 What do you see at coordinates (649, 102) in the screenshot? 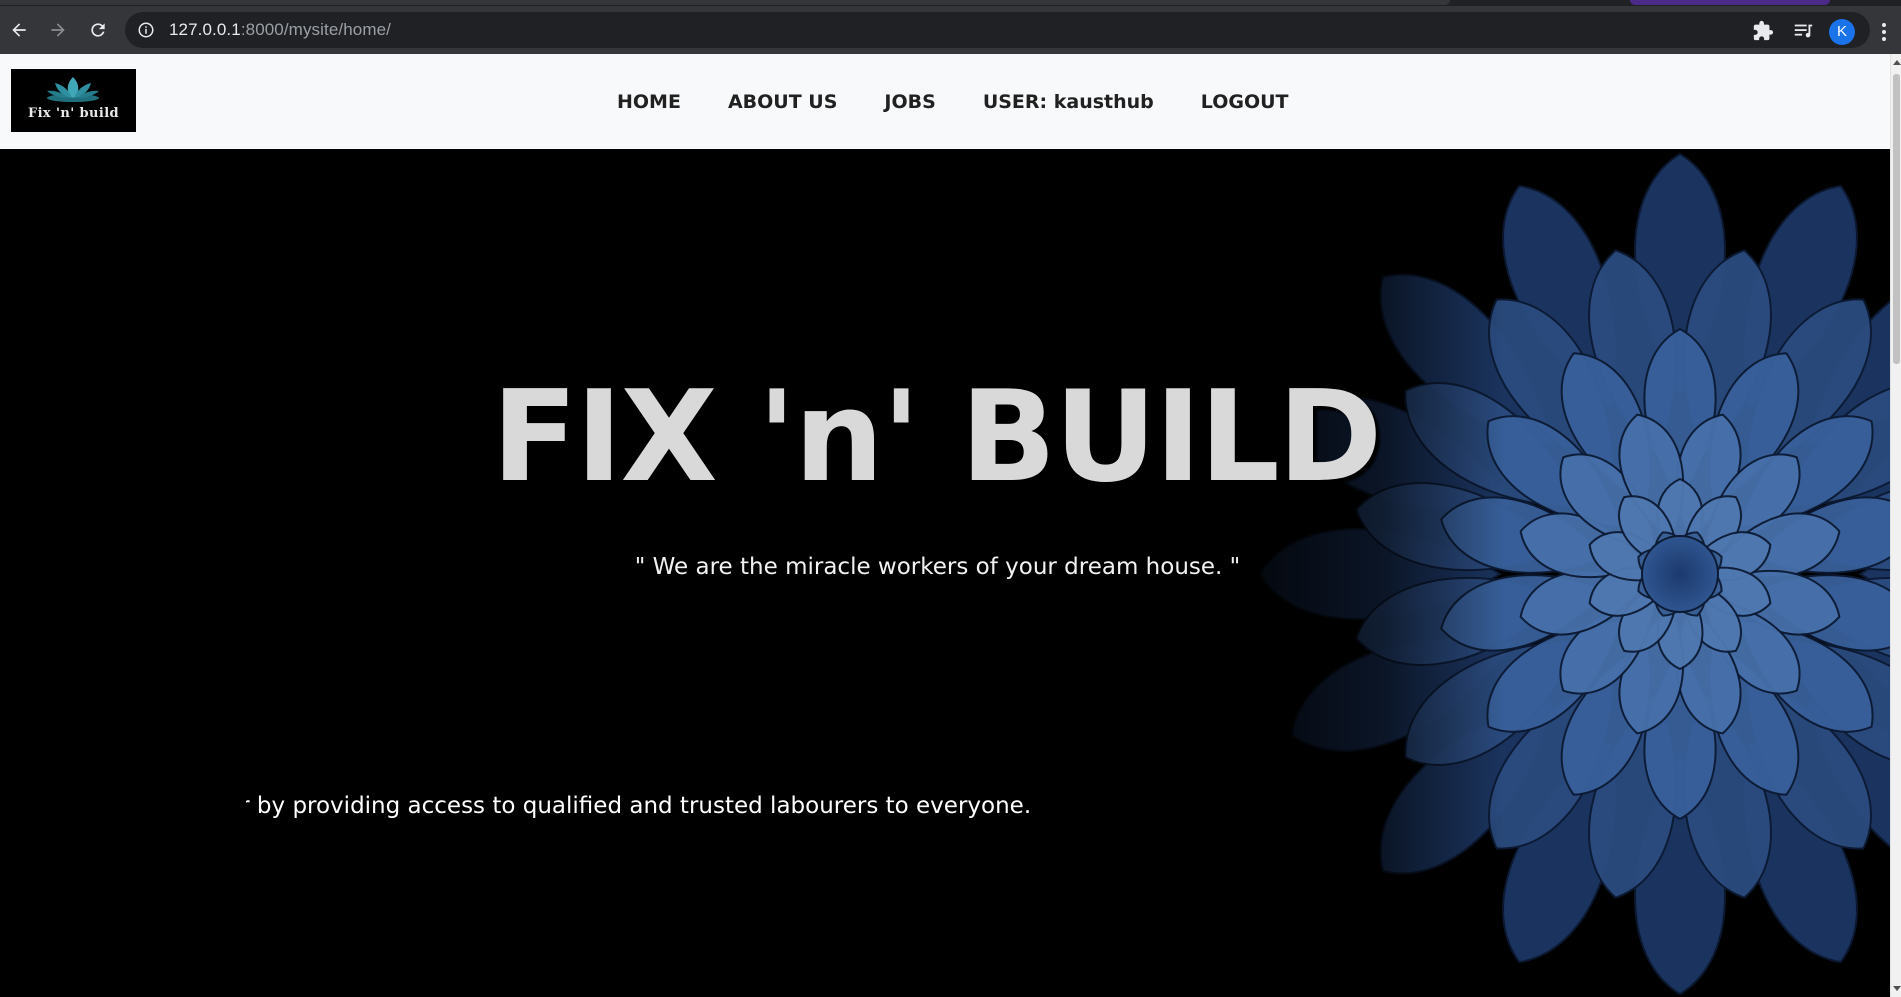
I see `nav-link-home: HOME` at bounding box center [649, 102].